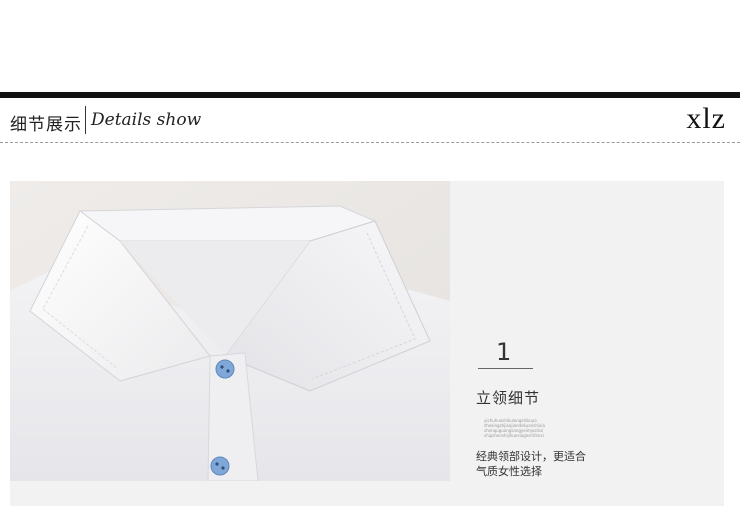 This screenshot has height=506, width=740. Describe the element at coordinates (146, 120) in the screenshot. I see `section-title-en: Details show` at that location.